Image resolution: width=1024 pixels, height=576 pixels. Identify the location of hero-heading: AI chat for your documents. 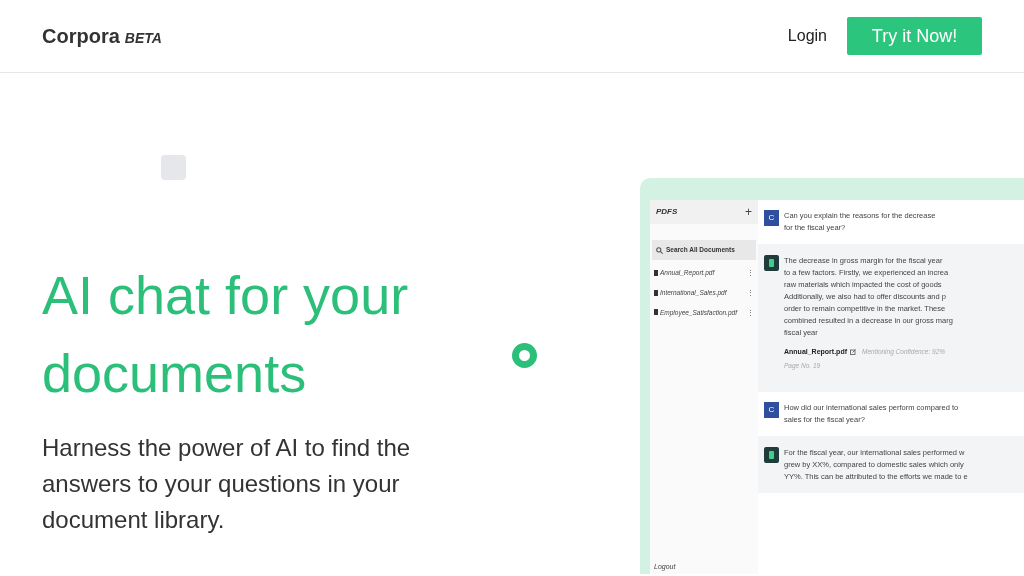
(226, 334).